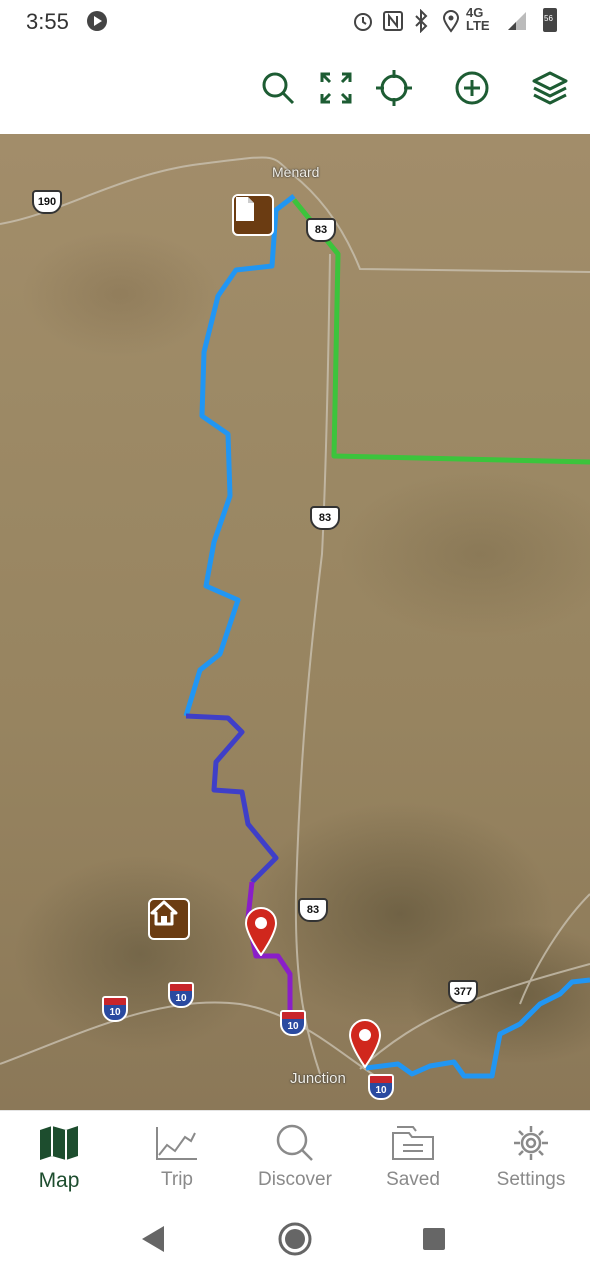  What do you see at coordinates (413, 1143) in the screenshot?
I see `folder-icon` at bounding box center [413, 1143].